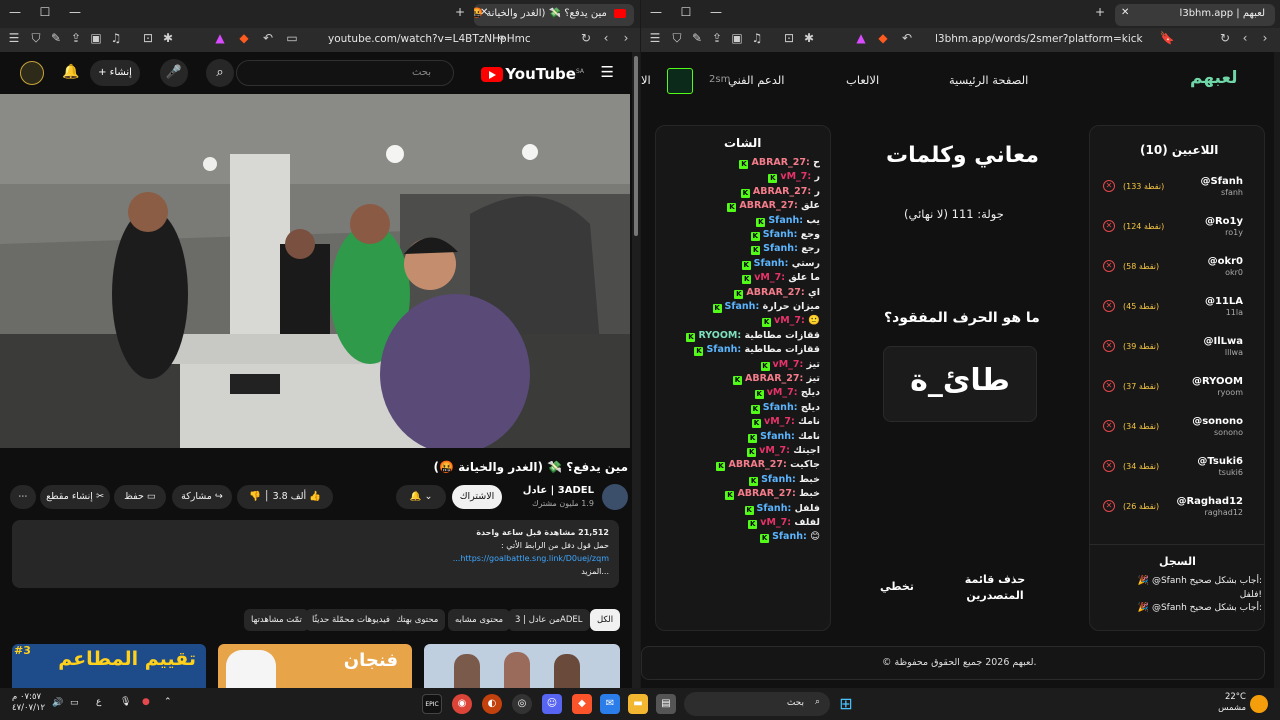 This screenshot has width=1280, height=720. I want to click on minimize-icon: —, so click(15, 12).